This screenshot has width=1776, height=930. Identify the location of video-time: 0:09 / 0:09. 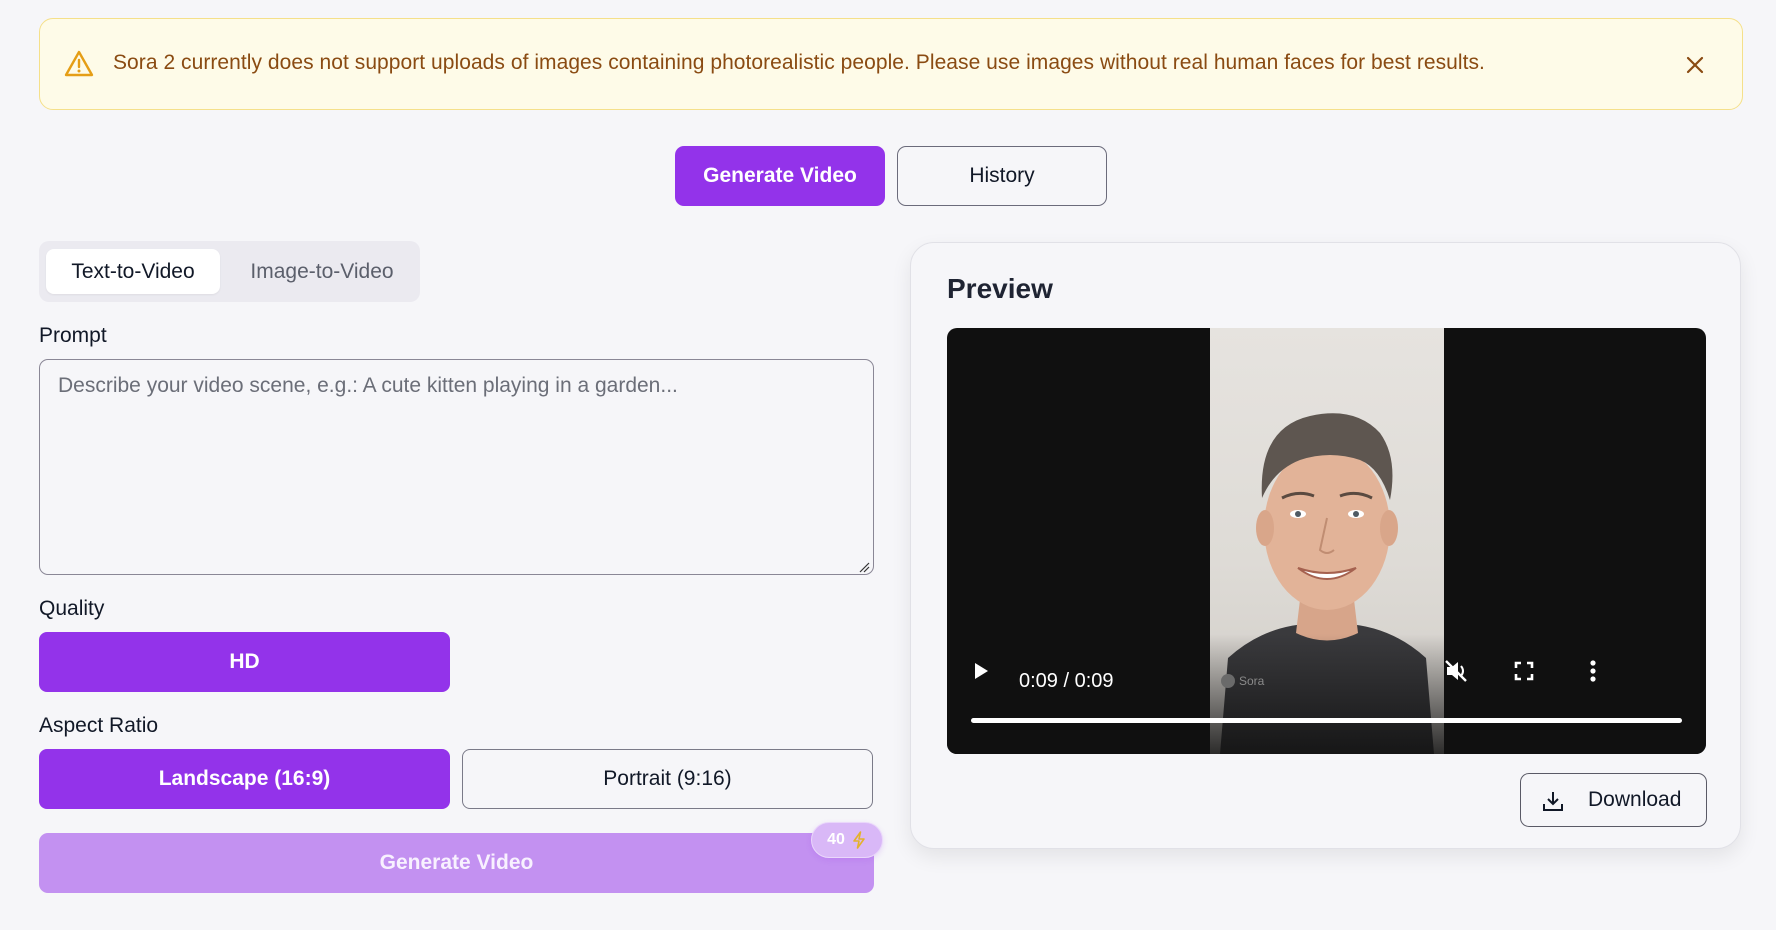
(1066, 681).